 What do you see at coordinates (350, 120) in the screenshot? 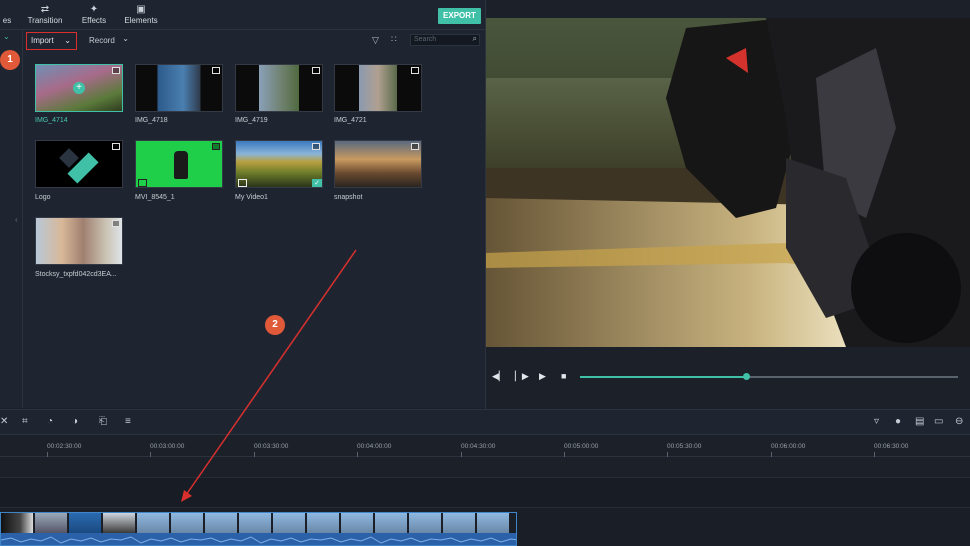
I see `media-label: IMG_4721` at bounding box center [350, 120].